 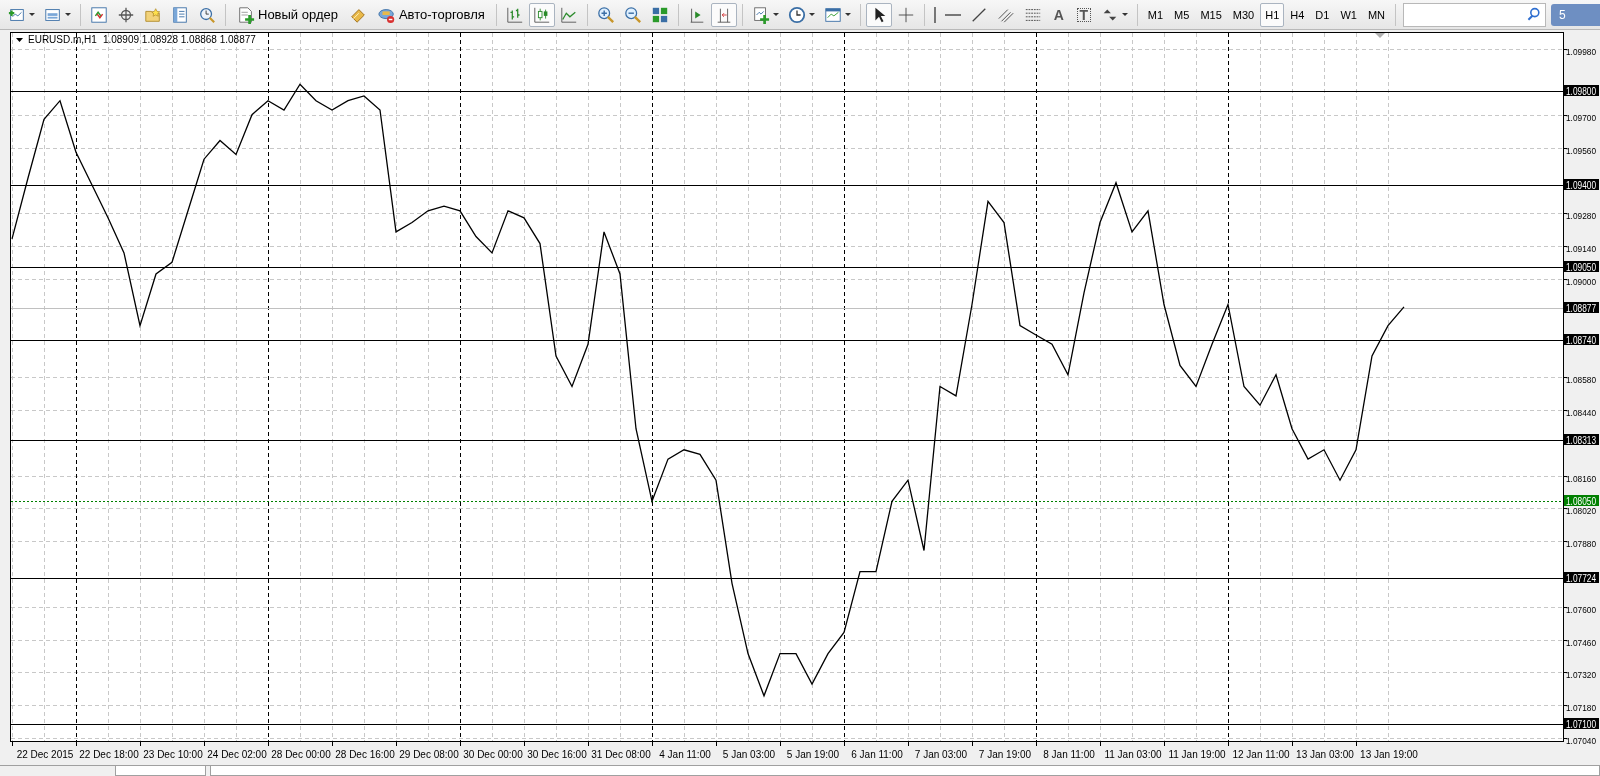 I want to click on price-label: 1.08440, so click(x=1583, y=412).